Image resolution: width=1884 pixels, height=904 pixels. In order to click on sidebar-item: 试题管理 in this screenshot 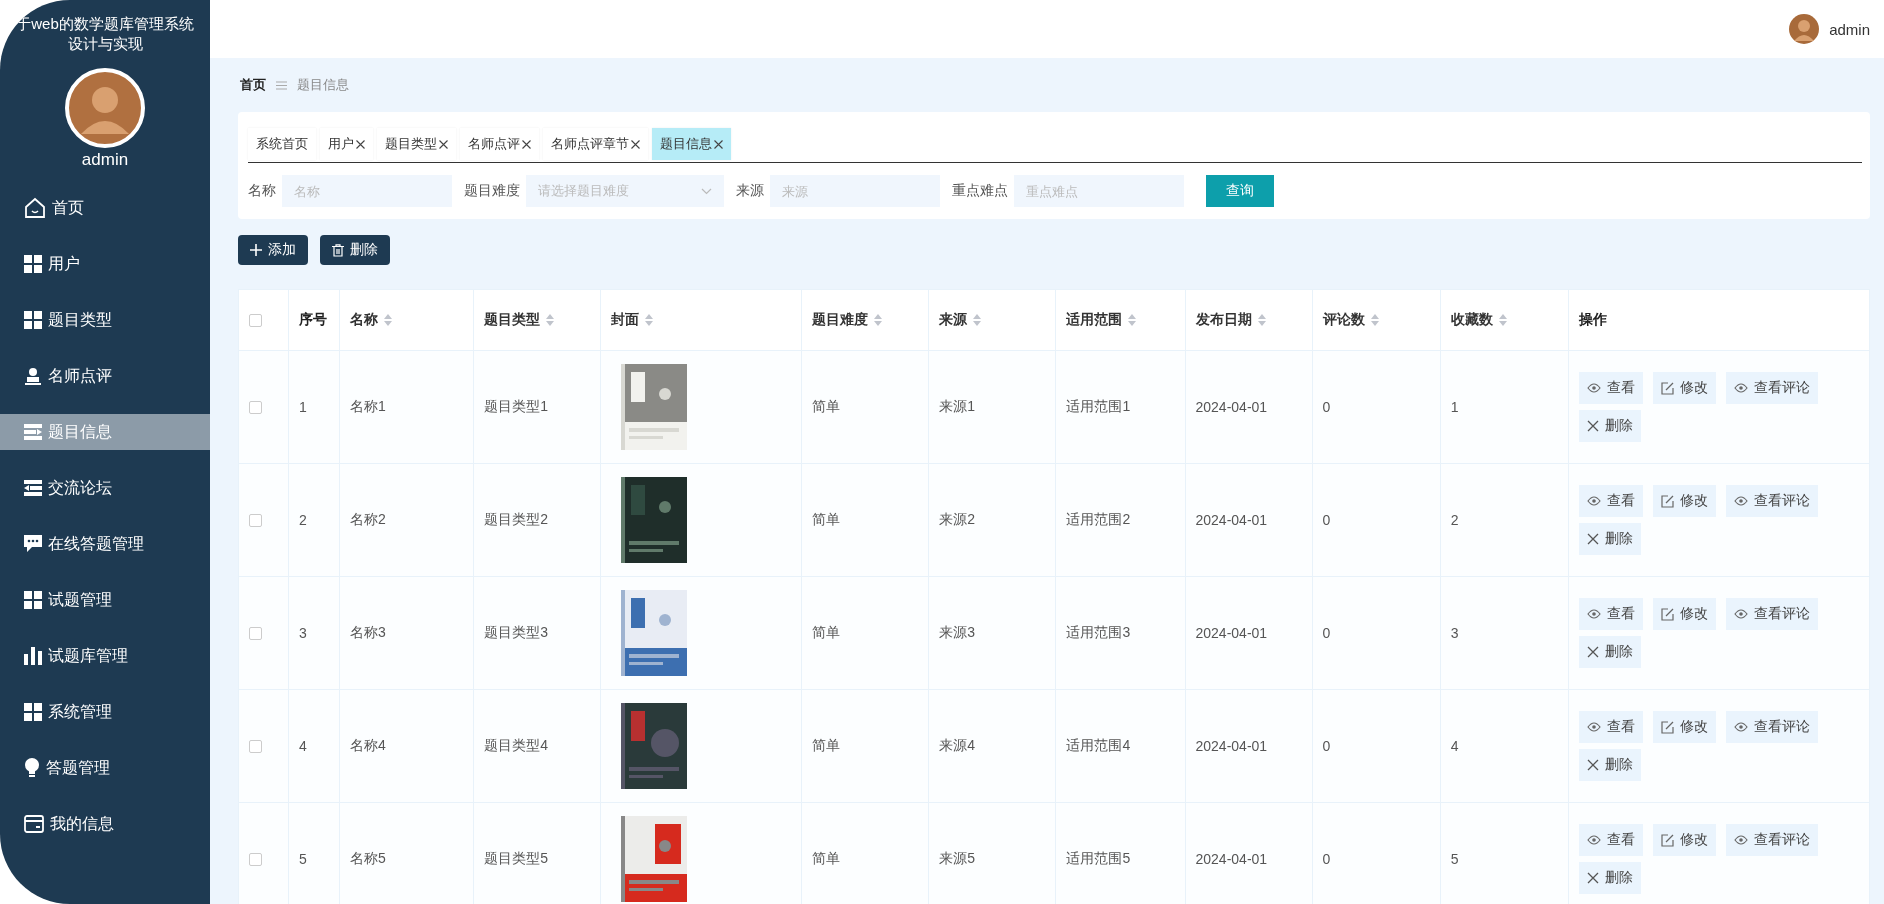, I will do `click(105, 600)`.